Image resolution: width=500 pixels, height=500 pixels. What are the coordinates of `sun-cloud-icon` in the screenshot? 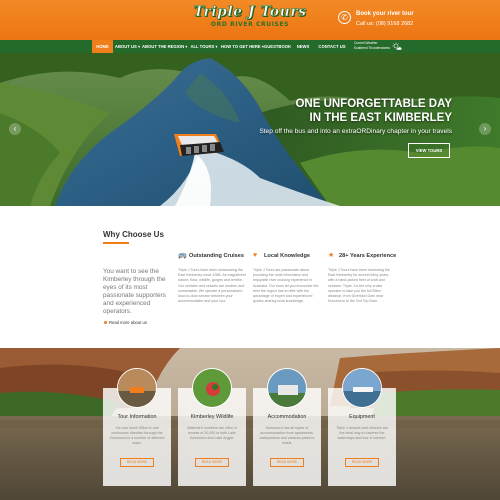 It's located at (397, 46).